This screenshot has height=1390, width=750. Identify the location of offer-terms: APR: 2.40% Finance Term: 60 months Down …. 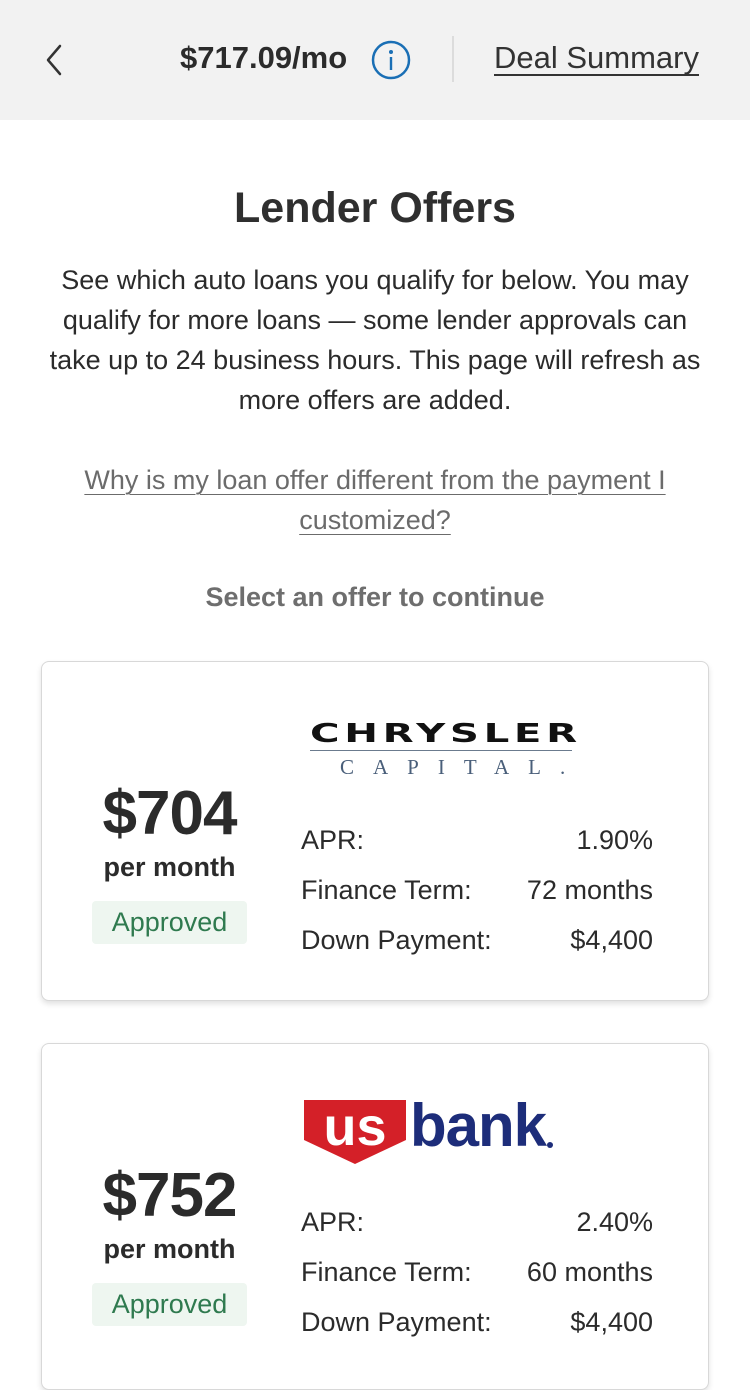
(477, 1272).